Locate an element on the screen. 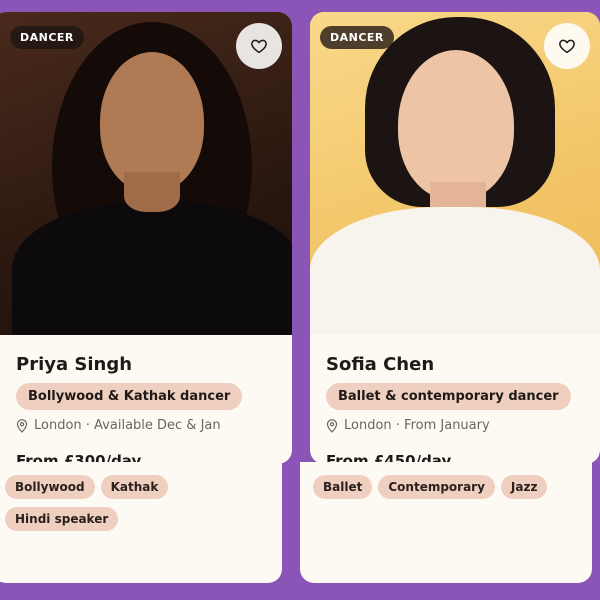  skill-chip: Jazz is located at coordinates (524, 487).